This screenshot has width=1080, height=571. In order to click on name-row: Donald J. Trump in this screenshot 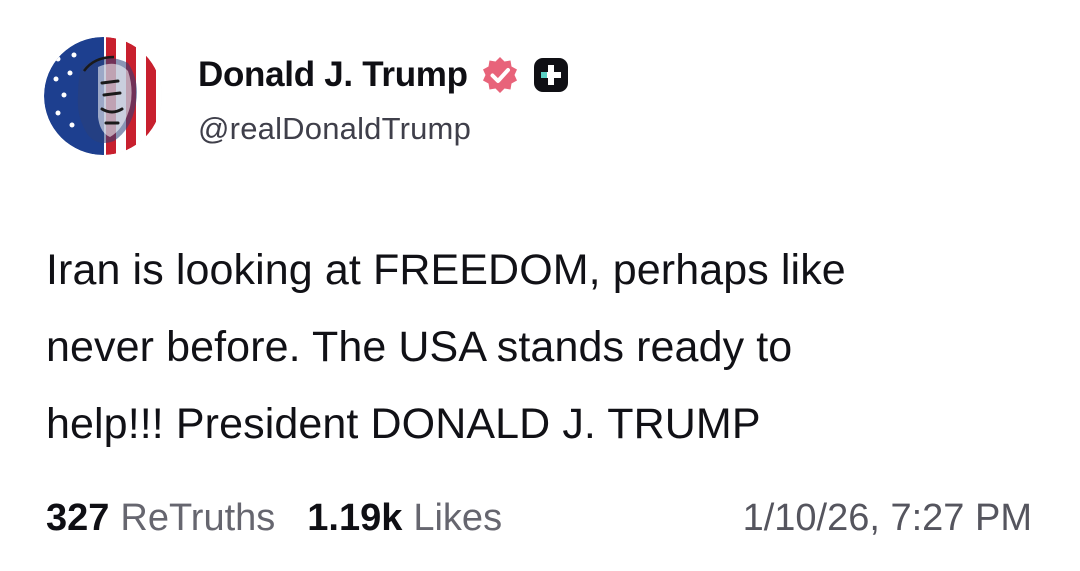, I will do `click(383, 75)`.